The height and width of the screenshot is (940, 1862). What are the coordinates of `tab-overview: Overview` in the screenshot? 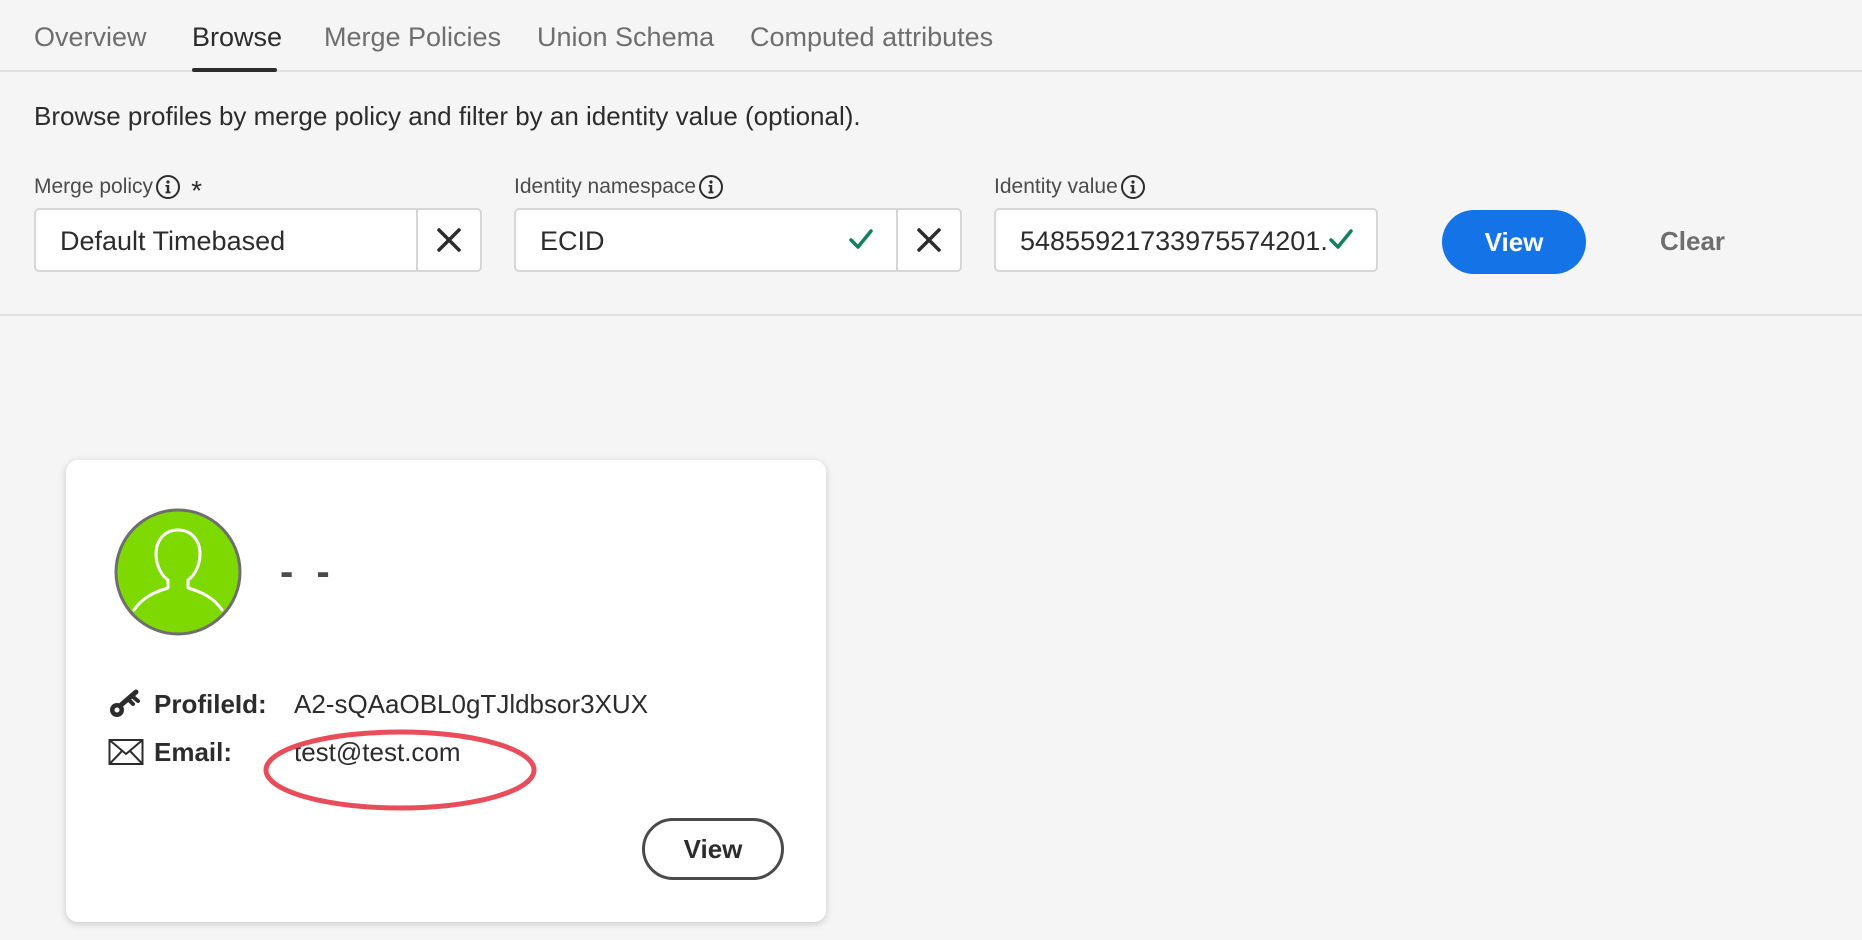 It's located at (90, 37).